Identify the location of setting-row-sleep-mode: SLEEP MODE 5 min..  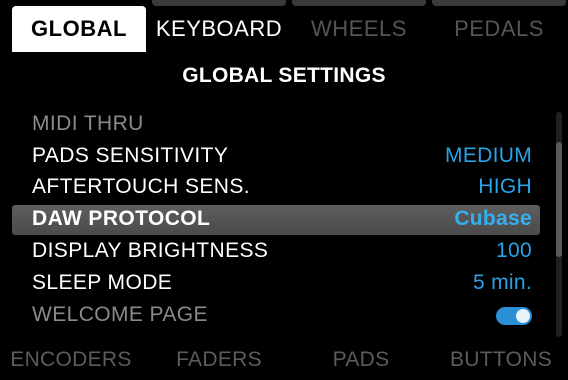
(276, 284).